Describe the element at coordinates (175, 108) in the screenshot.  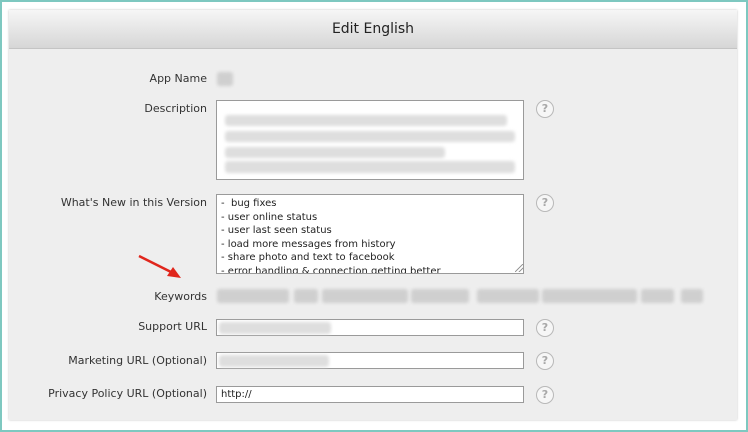
I see `description-label: Description` at that location.